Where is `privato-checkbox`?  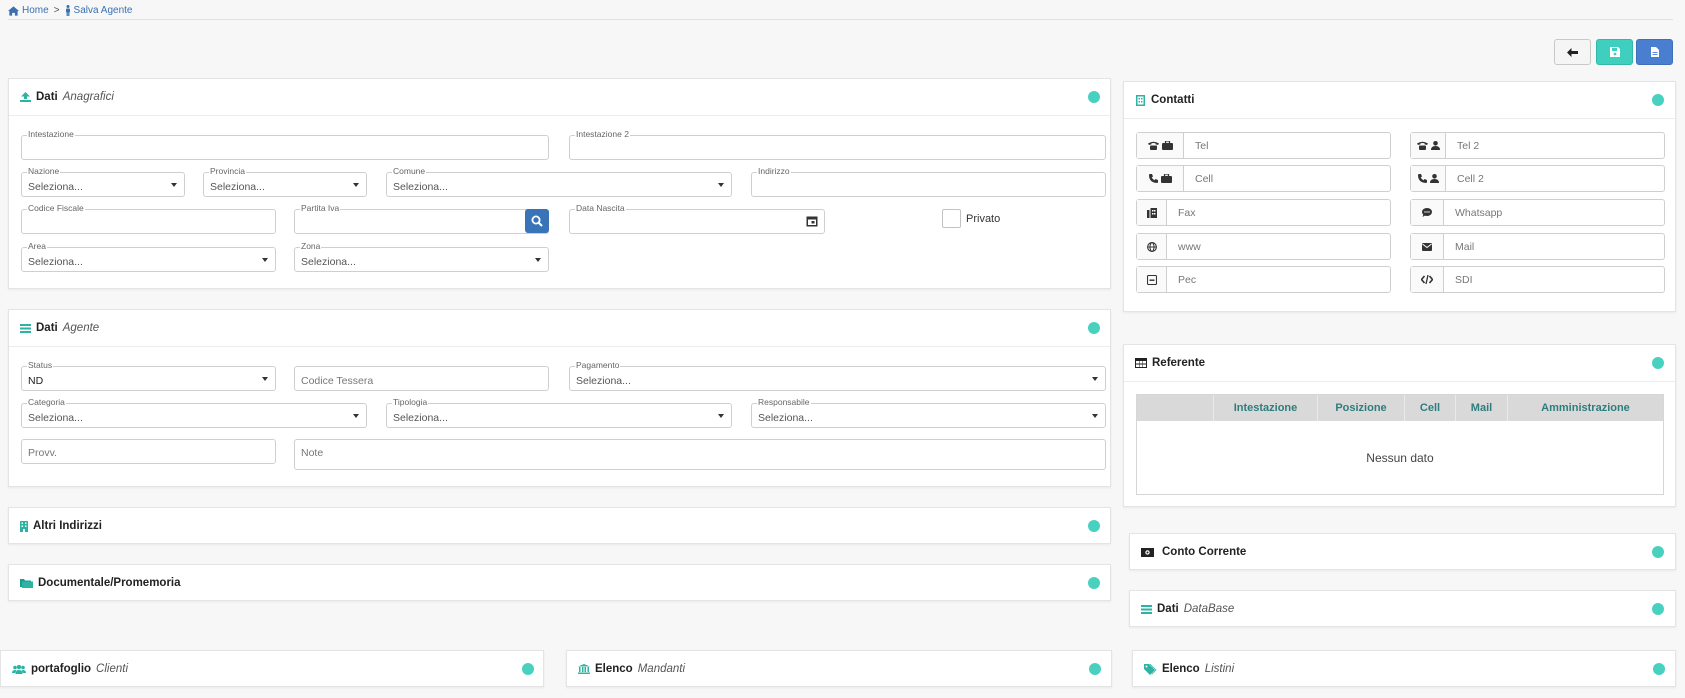 privato-checkbox is located at coordinates (951, 218).